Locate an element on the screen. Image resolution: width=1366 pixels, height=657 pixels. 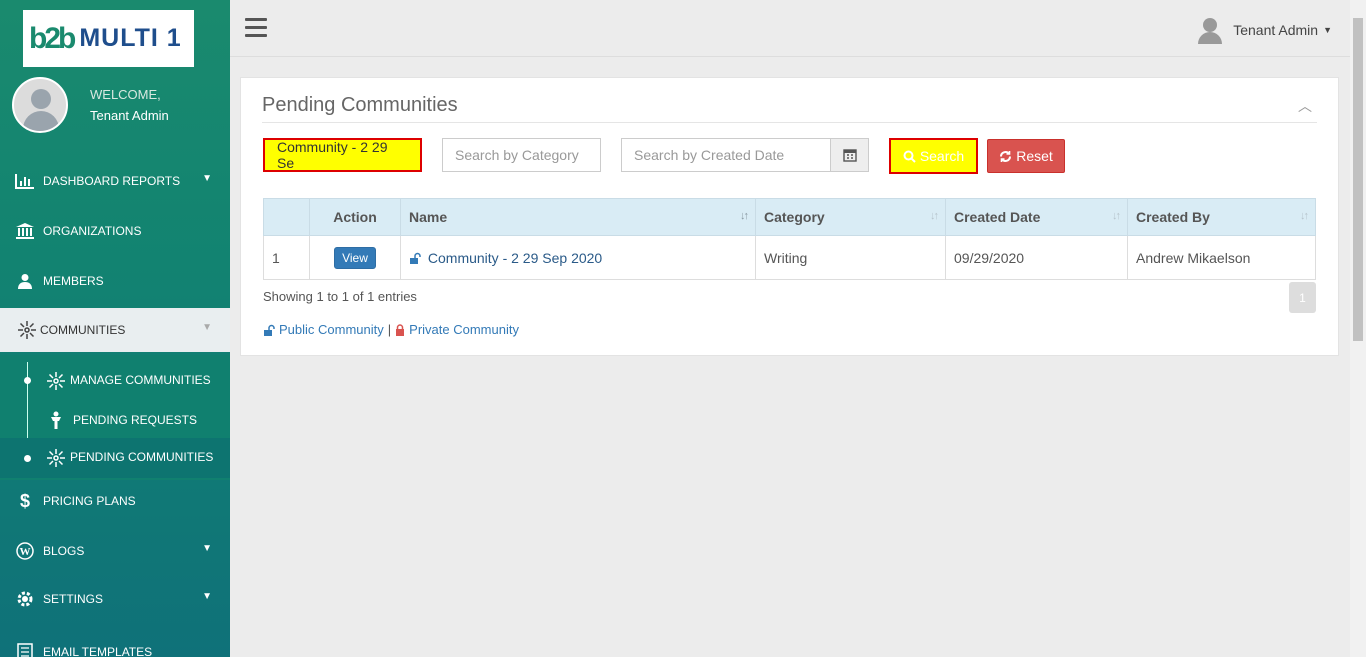
sidebar-item-manage-communities: MANAGE COMMUNITIES is located at coordinates (115, 380).